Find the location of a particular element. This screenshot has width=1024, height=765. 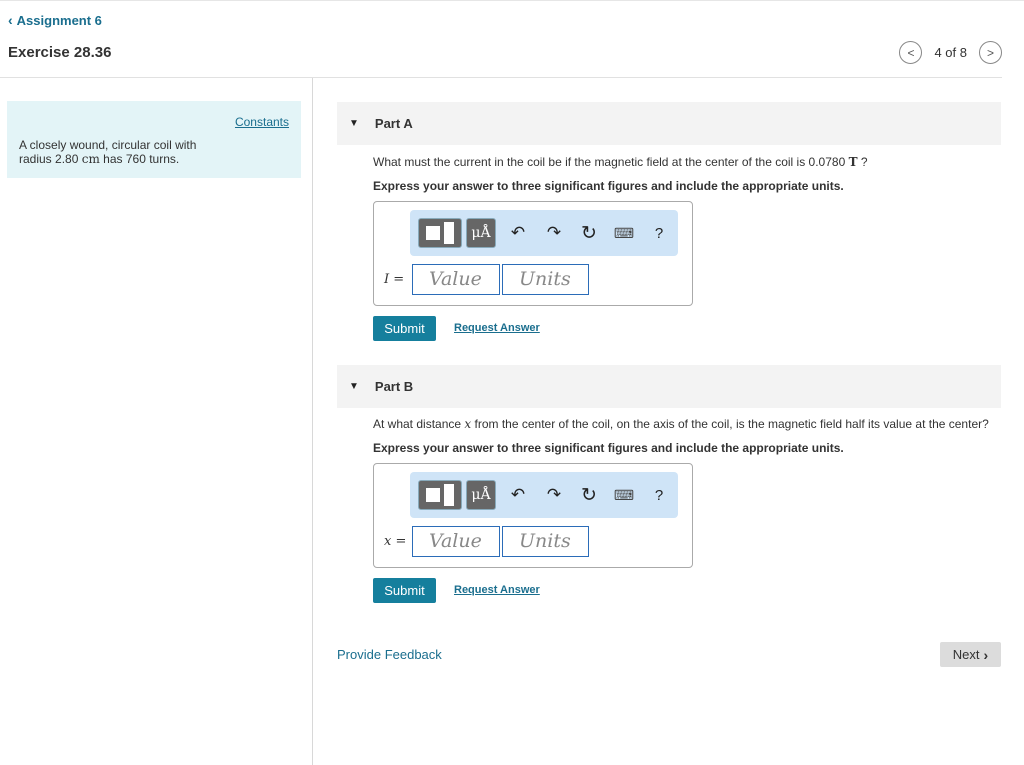

part-a-question-unit: T is located at coordinates (853, 162).